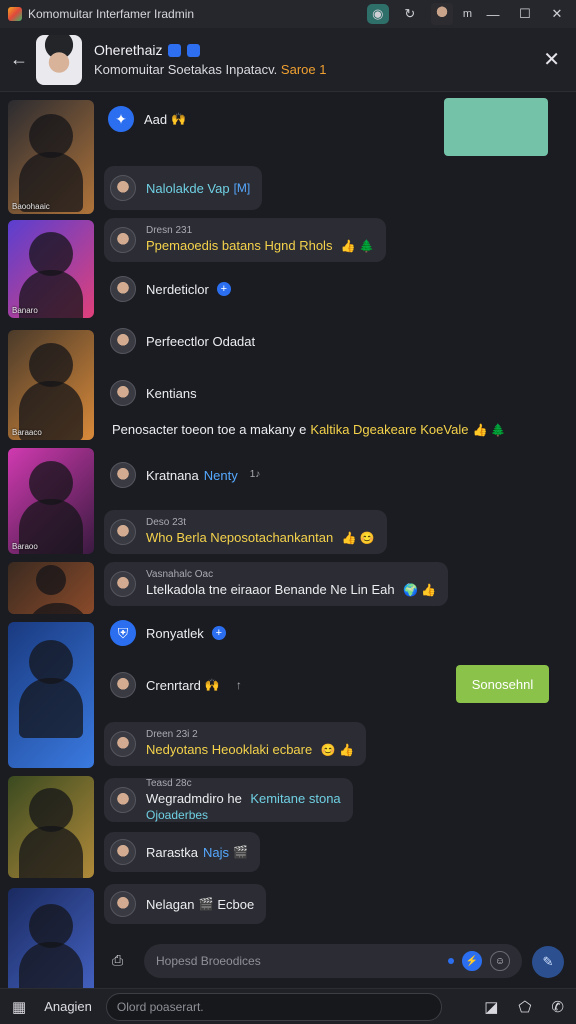 The height and width of the screenshot is (1024, 576). I want to click on system-avatar-icon: ✦, so click(121, 119).